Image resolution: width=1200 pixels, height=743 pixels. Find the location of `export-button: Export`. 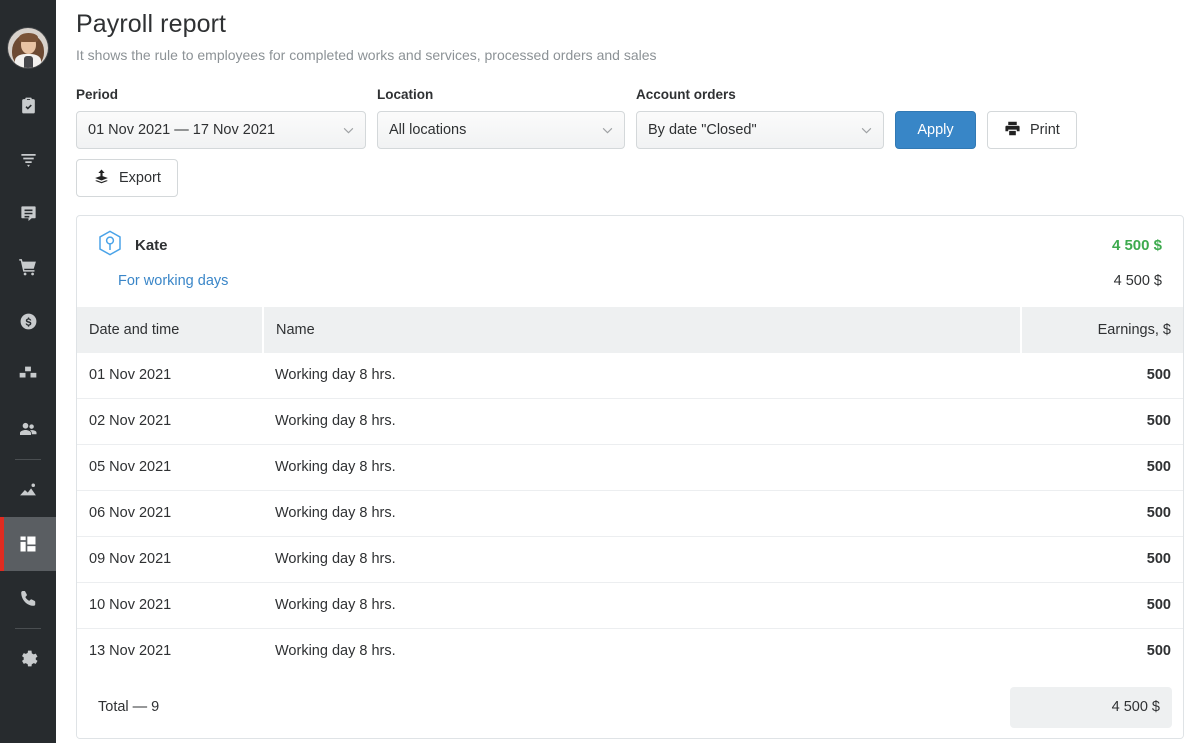

export-button: Export is located at coordinates (127, 178).